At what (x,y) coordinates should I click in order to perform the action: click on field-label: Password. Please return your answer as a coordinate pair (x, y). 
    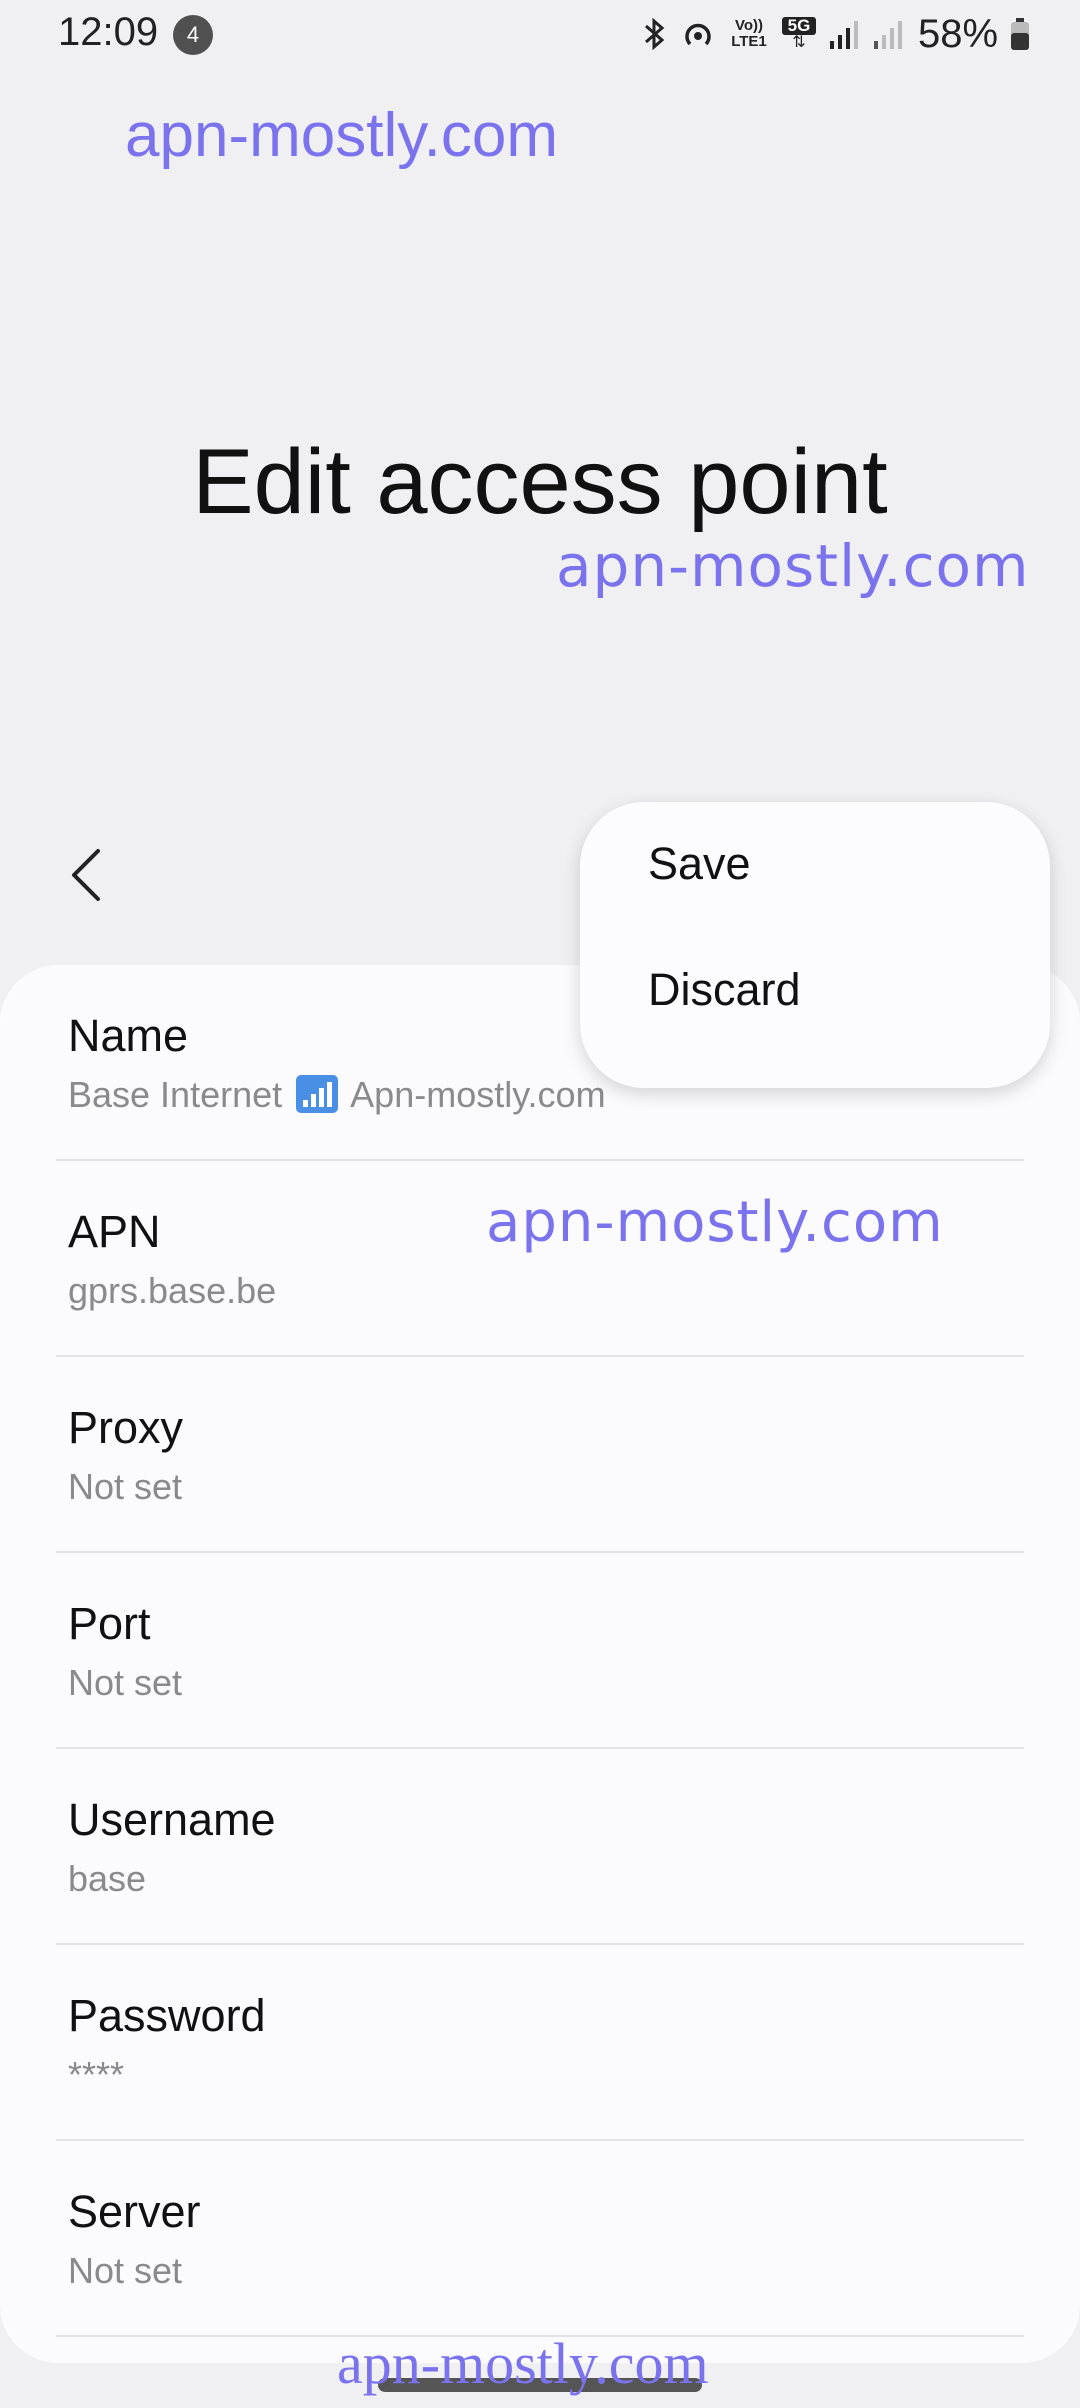
    Looking at the image, I should click on (167, 2015).